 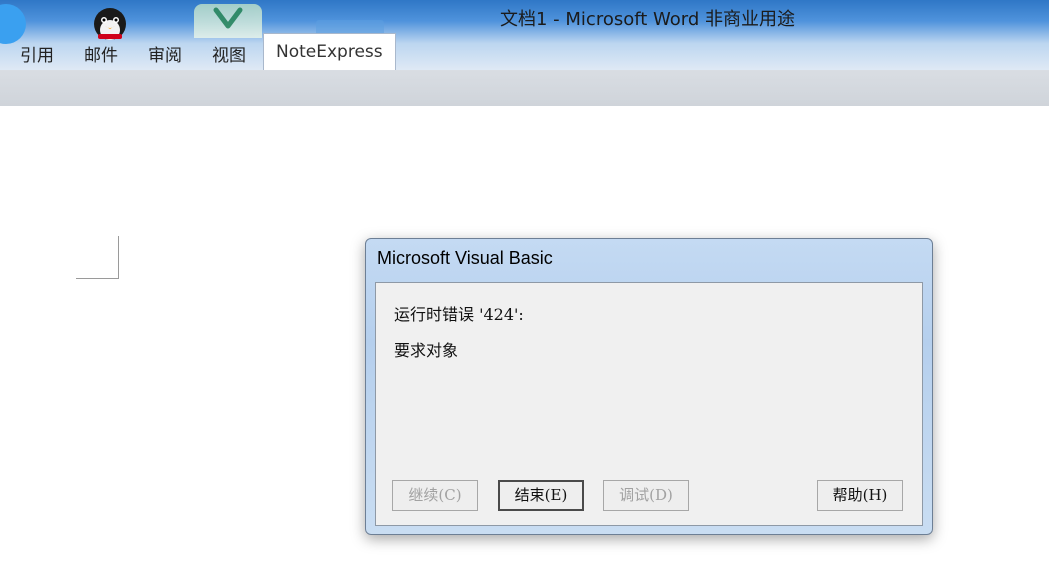 What do you see at coordinates (648, 19) in the screenshot?
I see `window-title: 文档1 - Microsoft Word 非商业用途` at bounding box center [648, 19].